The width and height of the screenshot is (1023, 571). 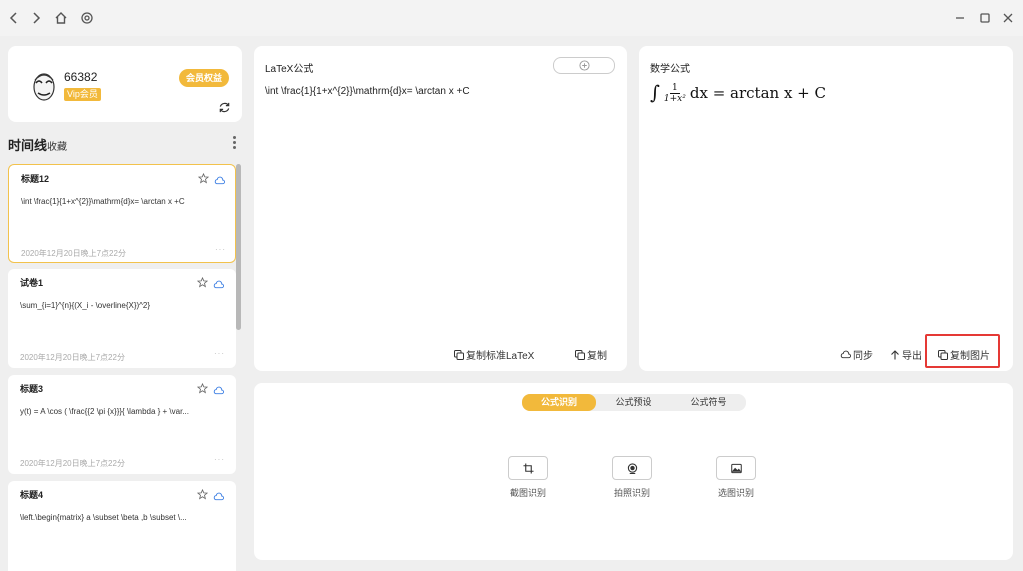 What do you see at coordinates (82, 94) in the screenshot?
I see `vip-badge: Vip会员` at bounding box center [82, 94].